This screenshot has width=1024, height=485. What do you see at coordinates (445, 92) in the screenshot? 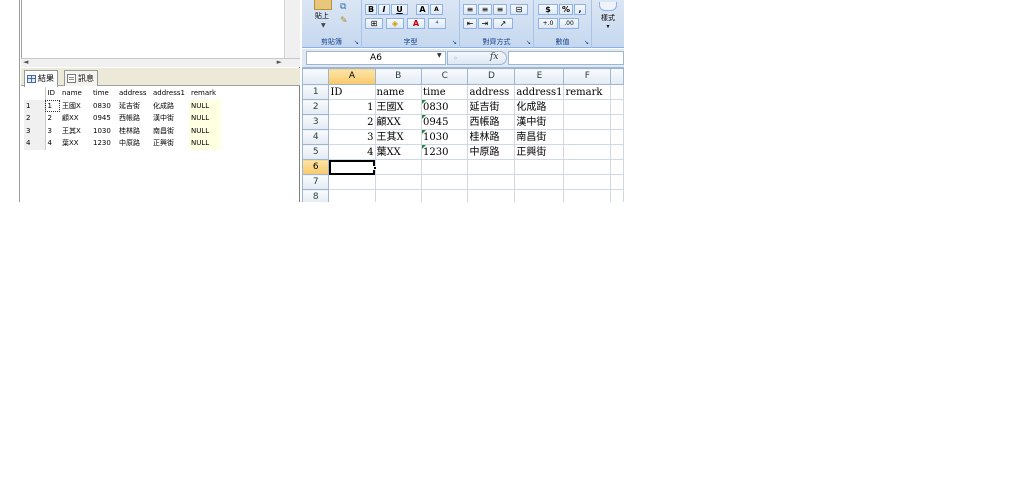
I see `cell: time` at bounding box center [445, 92].